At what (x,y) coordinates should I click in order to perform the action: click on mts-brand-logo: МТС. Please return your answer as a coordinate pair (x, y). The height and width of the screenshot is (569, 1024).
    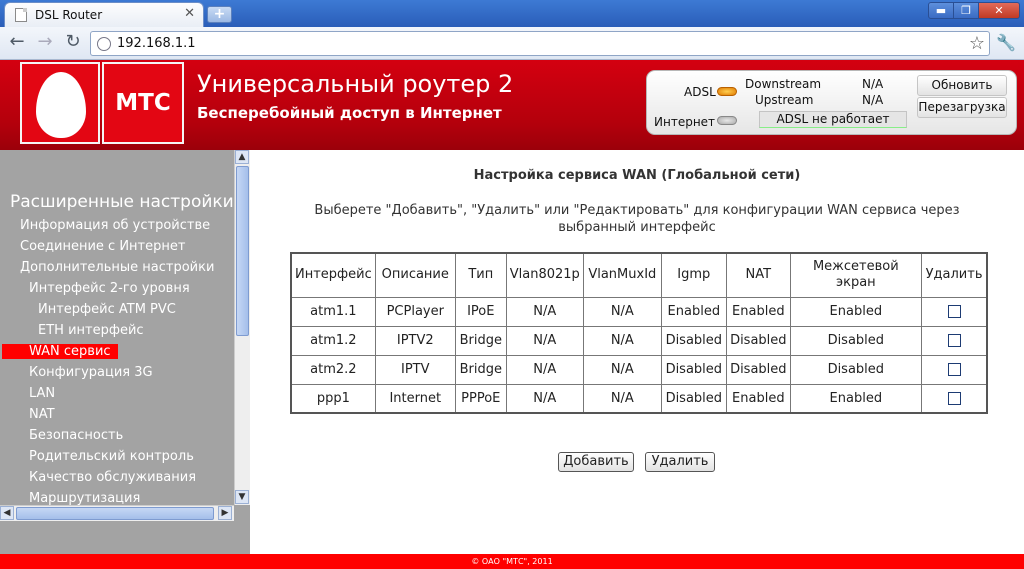
    Looking at the image, I should click on (143, 103).